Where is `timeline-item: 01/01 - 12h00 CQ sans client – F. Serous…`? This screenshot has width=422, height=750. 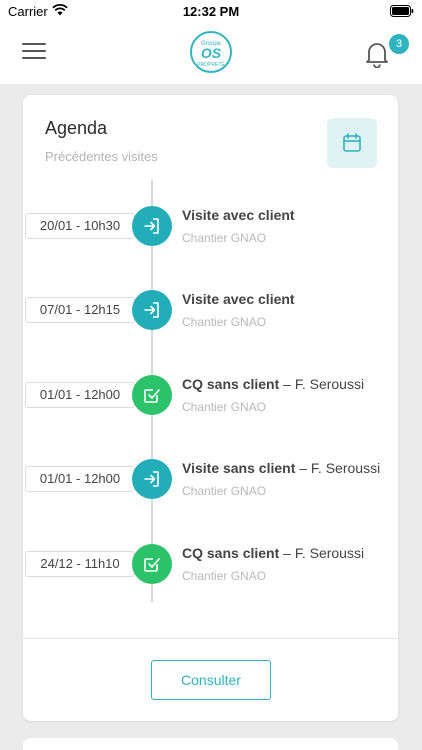
timeline-item: 01/01 - 12h00 CQ sans client – F. Serous… is located at coordinates (210, 392).